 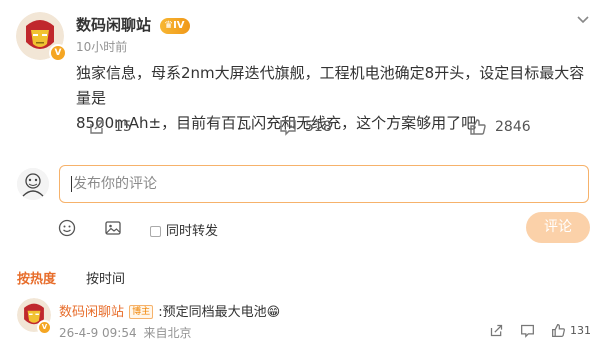 I want to click on comment-reply-button, so click(x=527, y=332).